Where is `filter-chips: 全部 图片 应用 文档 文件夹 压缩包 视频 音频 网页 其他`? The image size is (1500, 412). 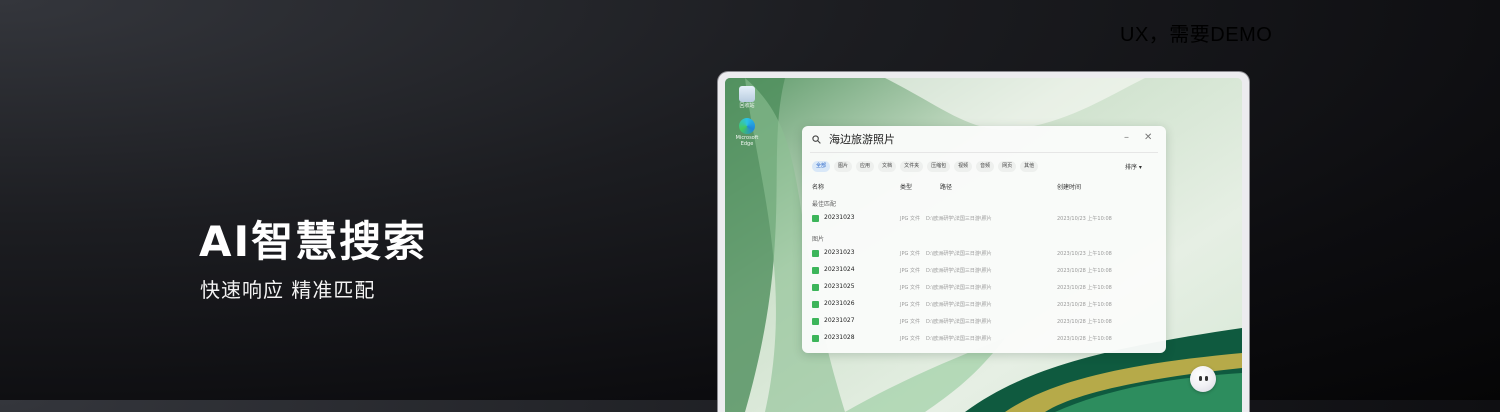
filter-chips: 全部 图片 应用 文档 文件夹 压缩包 视频 音频 网页 其他 is located at coordinates (925, 166).